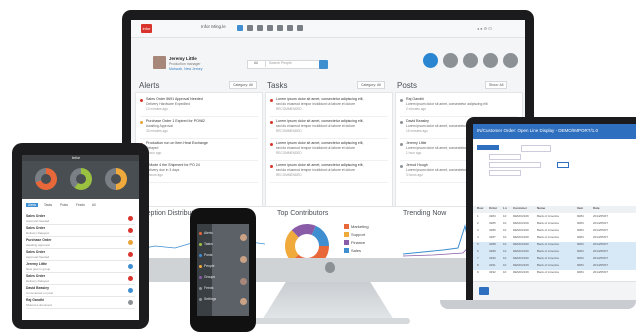 Image resolution: width=636 pixels, height=335 pixels. Describe the element at coordinates (149, 85) in the screenshot. I see `alerts-title: Alerts` at that location.